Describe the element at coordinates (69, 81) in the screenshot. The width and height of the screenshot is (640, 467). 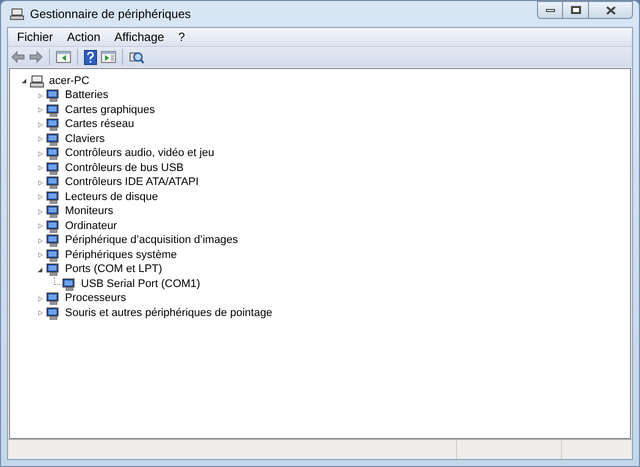
I see `tree-item: acer-PC` at that location.